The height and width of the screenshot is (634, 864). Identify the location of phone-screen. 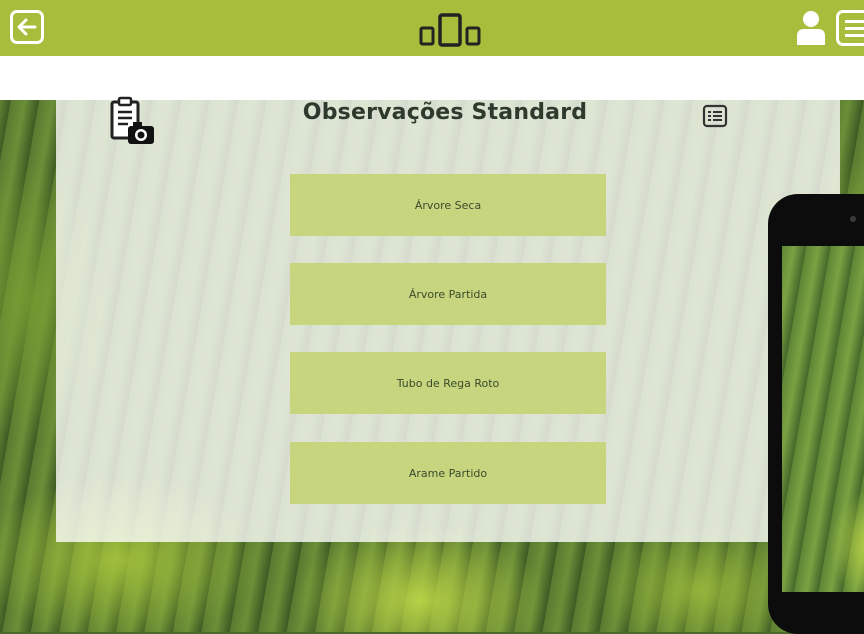
(823, 419).